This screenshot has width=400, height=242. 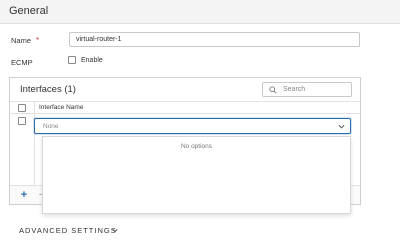 What do you see at coordinates (22, 121) in the screenshot?
I see `row-checkbox` at bounding box center [22, 121].